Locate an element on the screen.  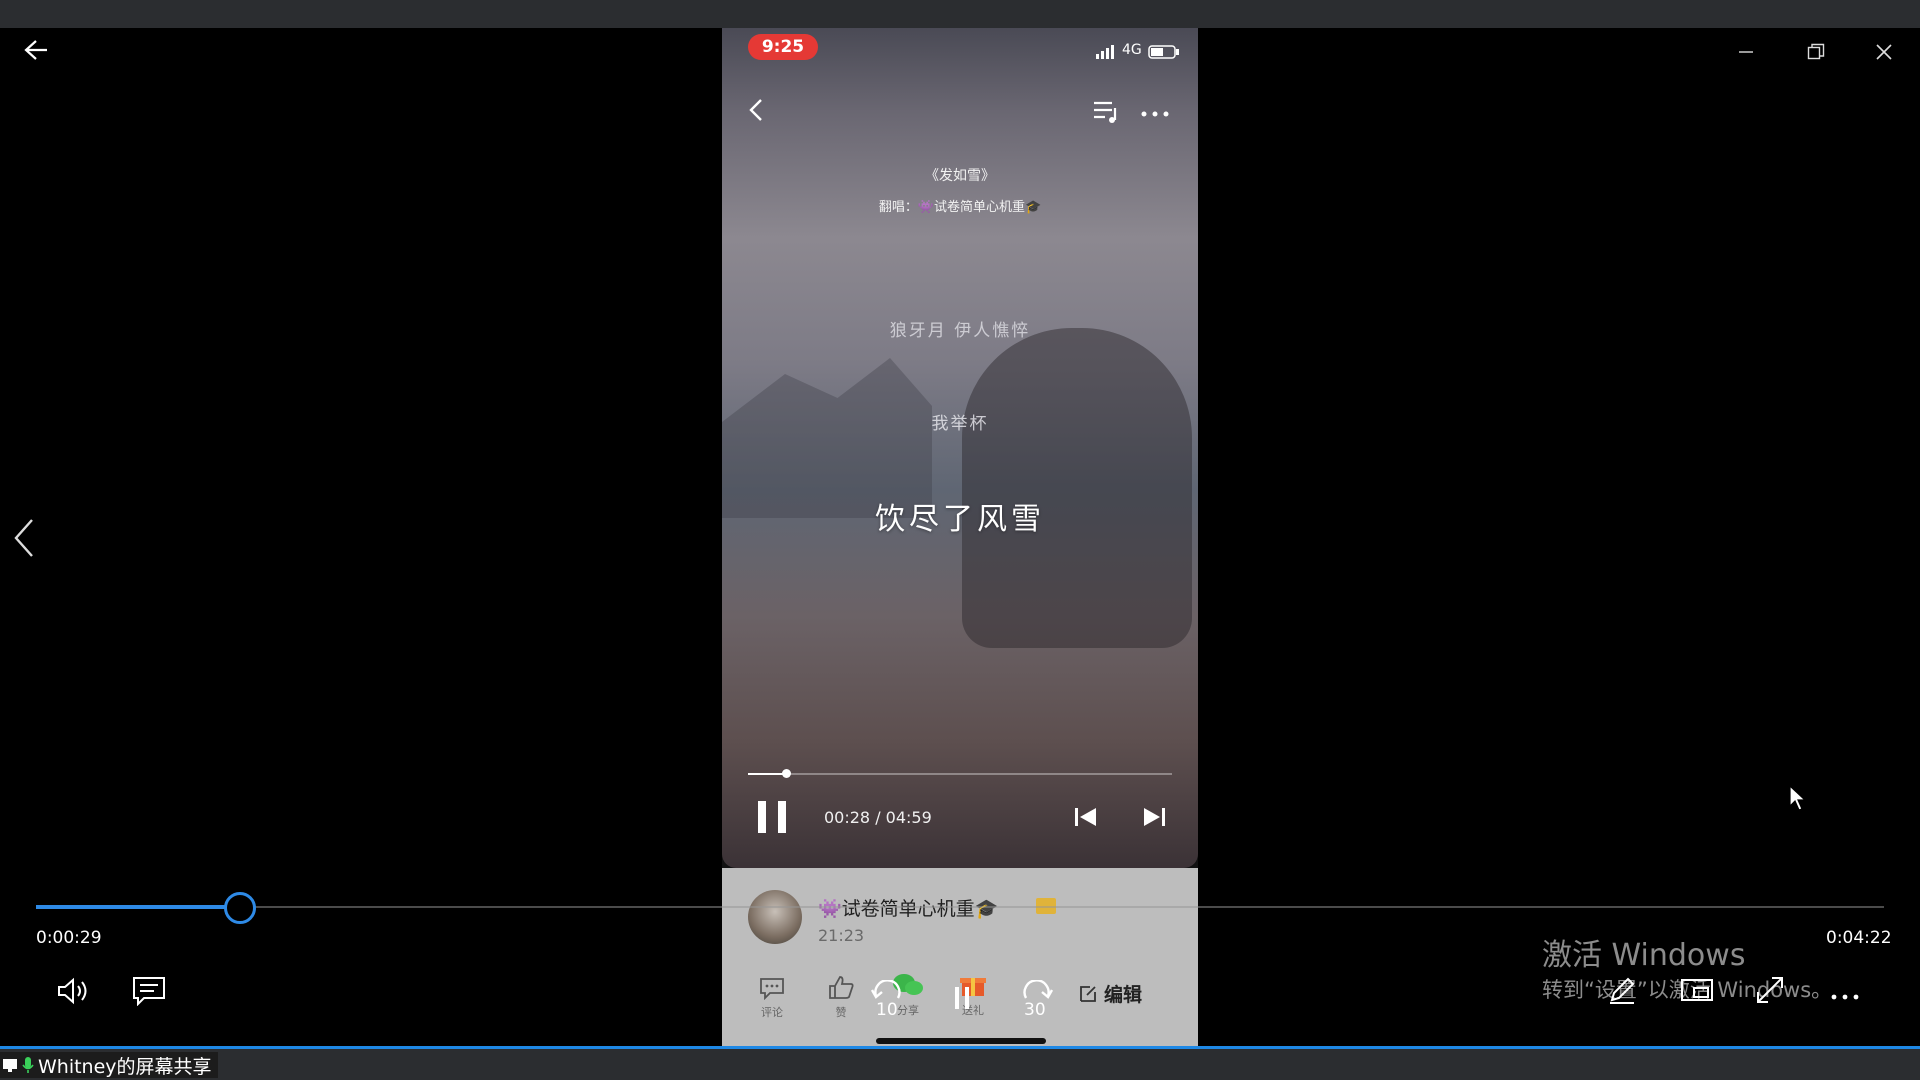
next-track-icon is located at coordinates (1154, 819).